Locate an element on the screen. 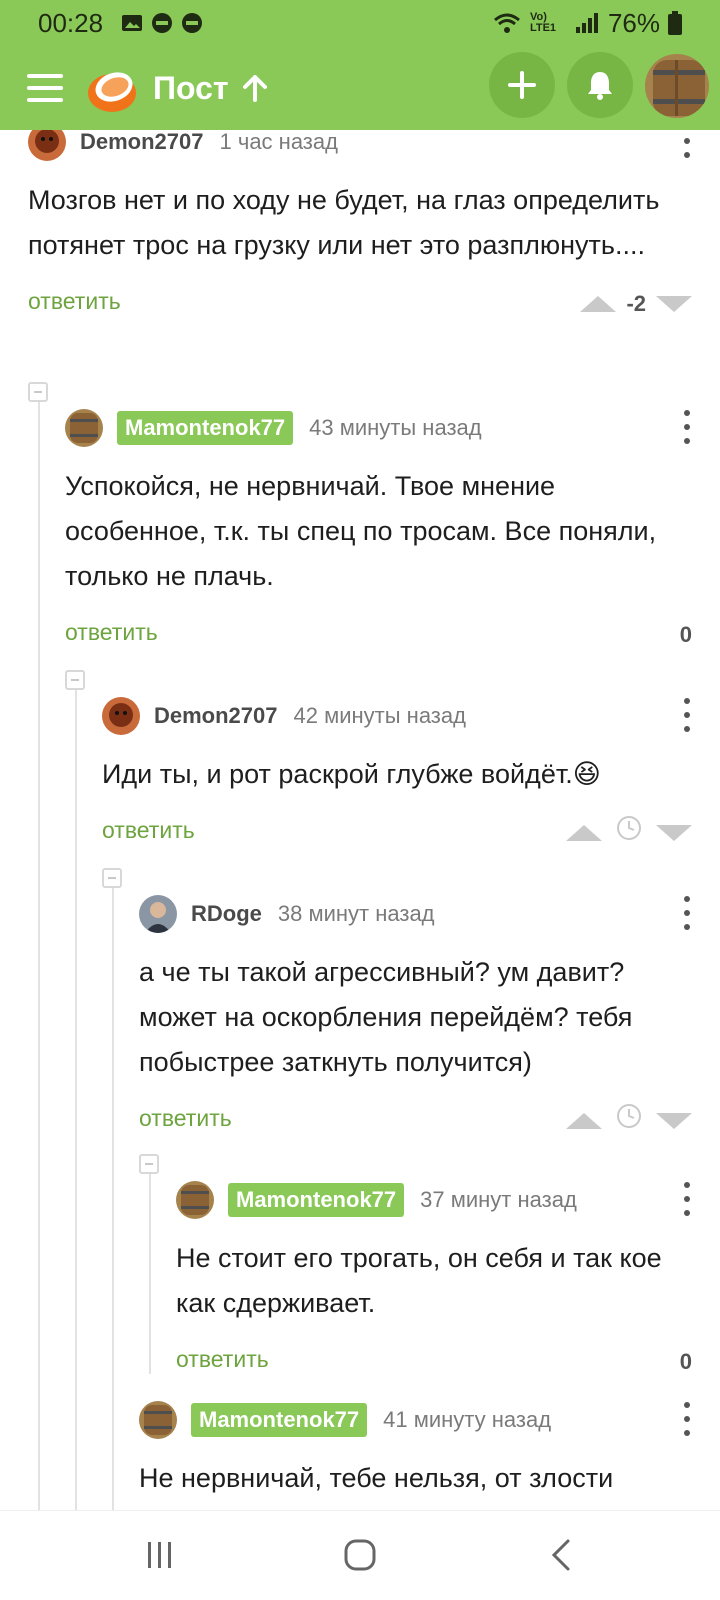  battery-icon is located at coordinates (675, 23).